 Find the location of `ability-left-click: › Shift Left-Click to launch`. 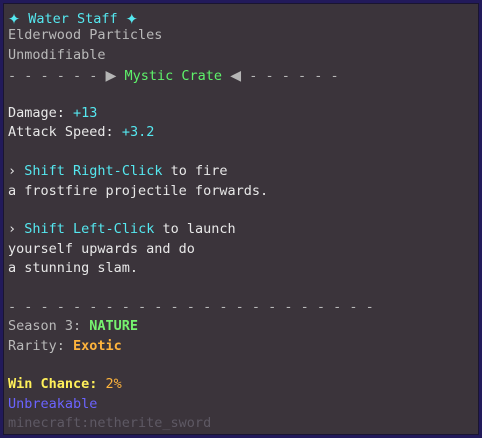

ability-left-click: › Shift Left-Click to launch is located at coordinates (242, 229).